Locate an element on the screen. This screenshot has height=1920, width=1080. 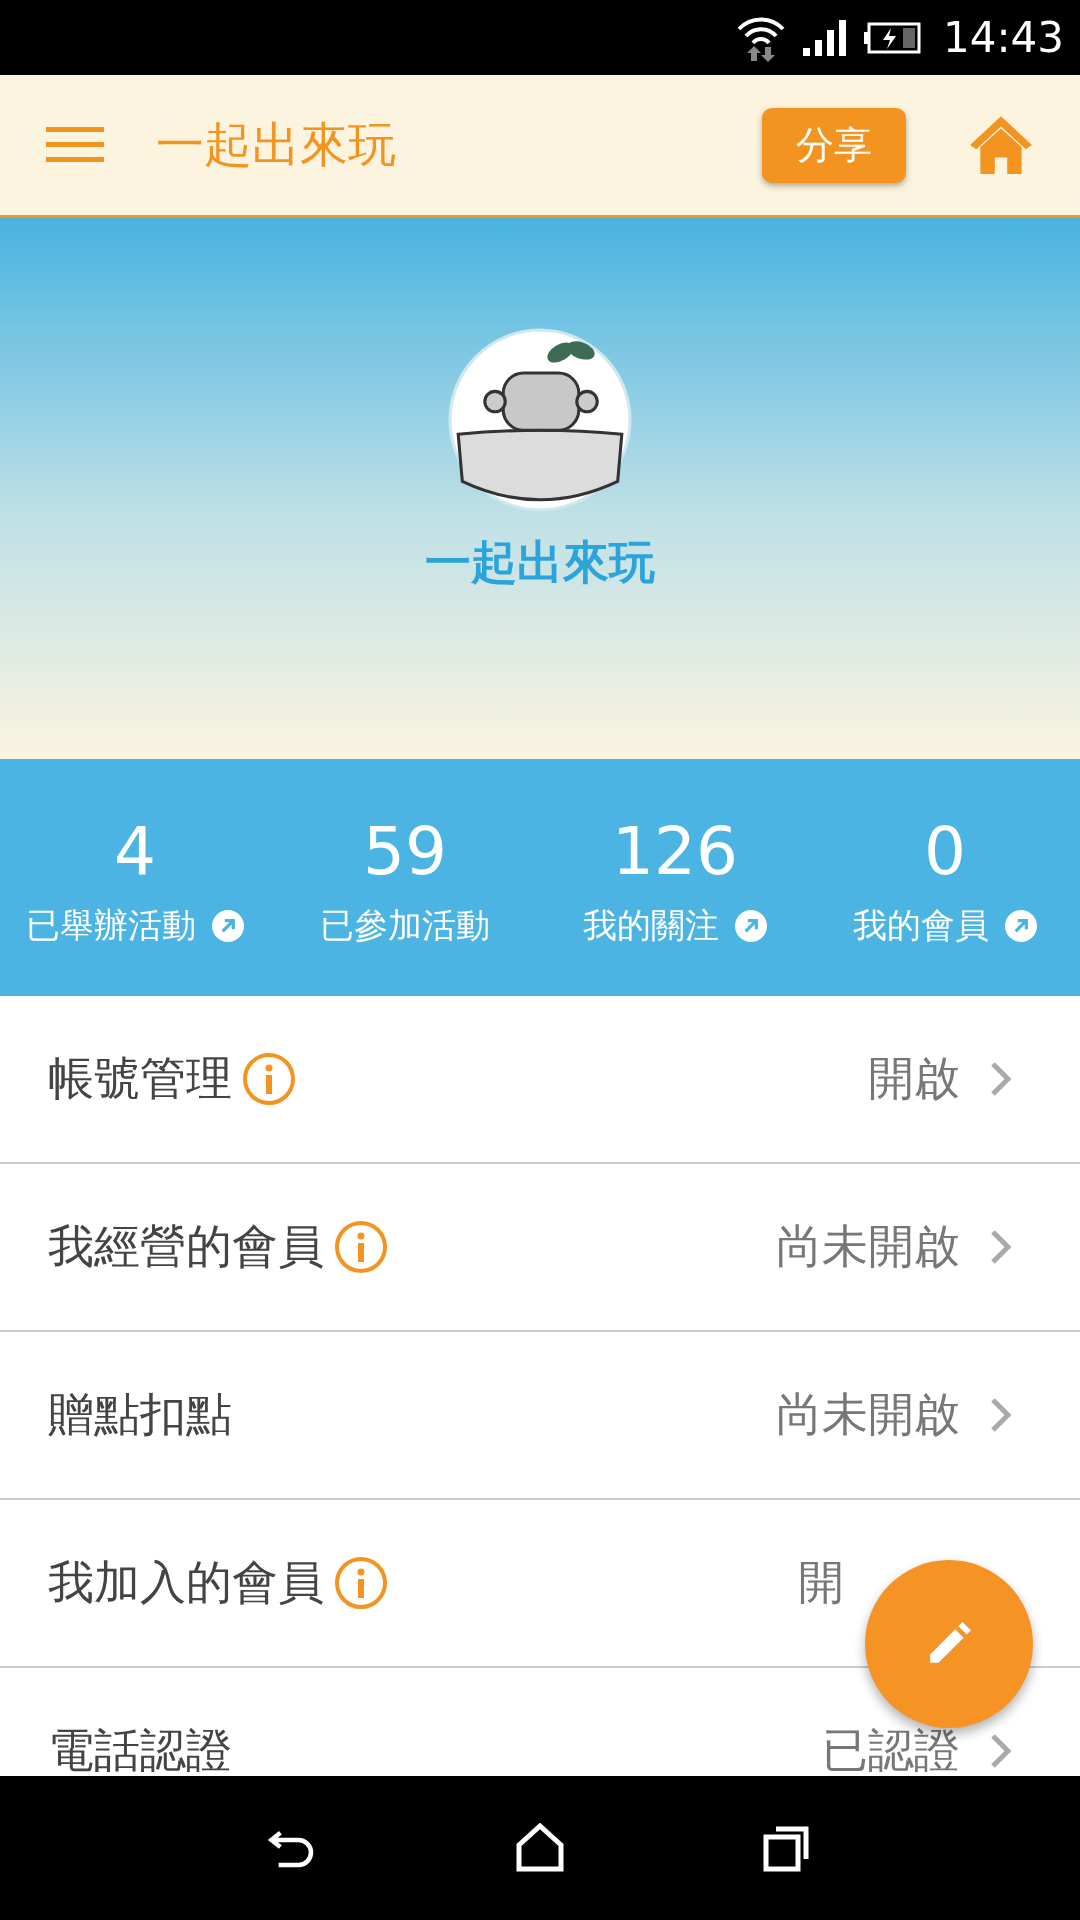
setting-value: 已認證 is located at coordinates (891, 1749).